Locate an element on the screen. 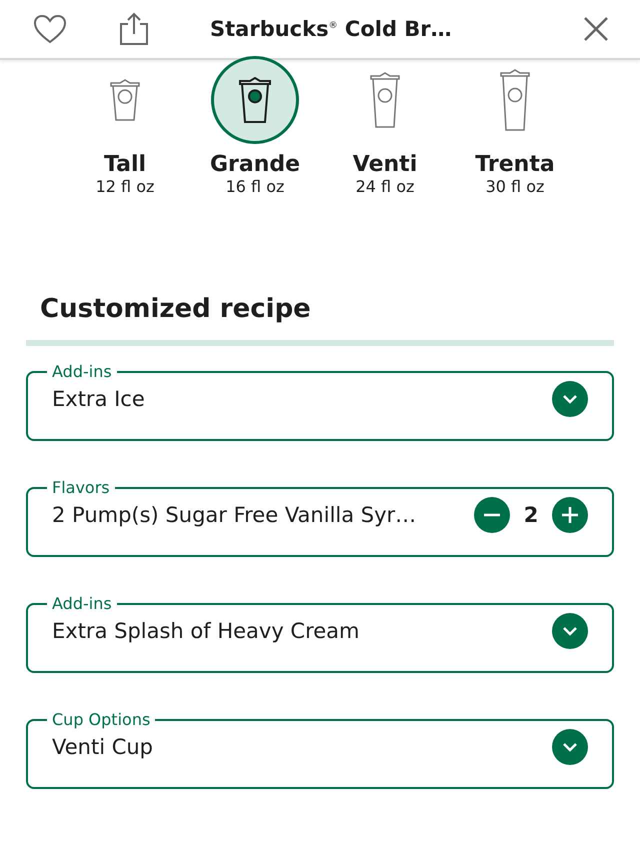 The height and width of the screenshot is (853, 640). field-value: Venti Cup is located at coordinates (103, 747).